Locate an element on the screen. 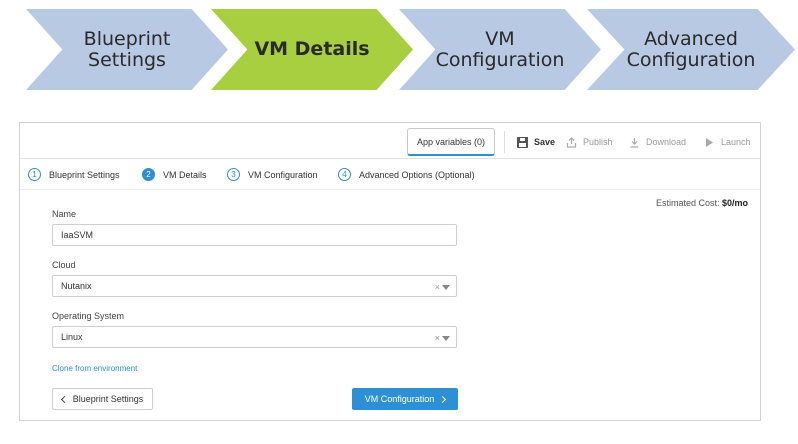  save-button: Save is located at coordinates (536, 142).